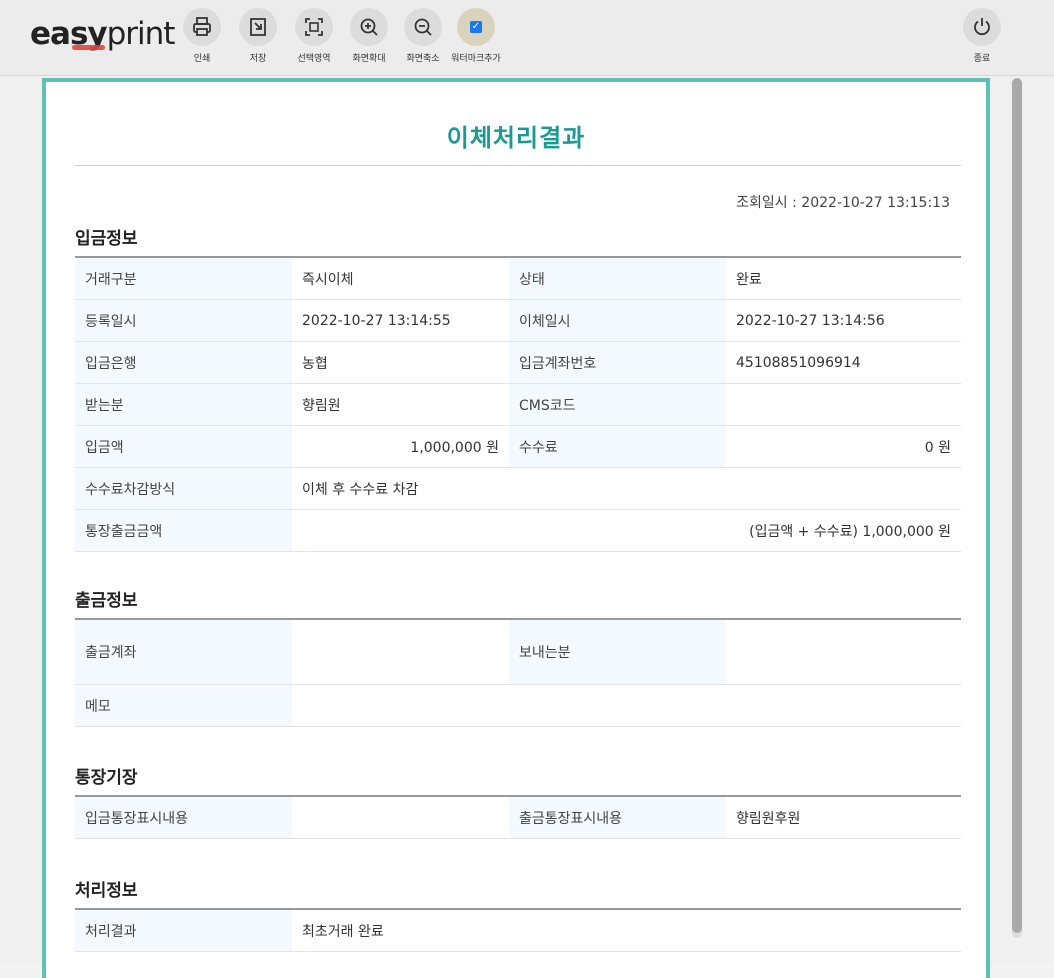 The height and width of the screenshot is (978, 1054). What do you see at coordinates (626, 930) in the screenshot?
I see `value-cell: 최초거래 완료` at bounding box center [626, 930].